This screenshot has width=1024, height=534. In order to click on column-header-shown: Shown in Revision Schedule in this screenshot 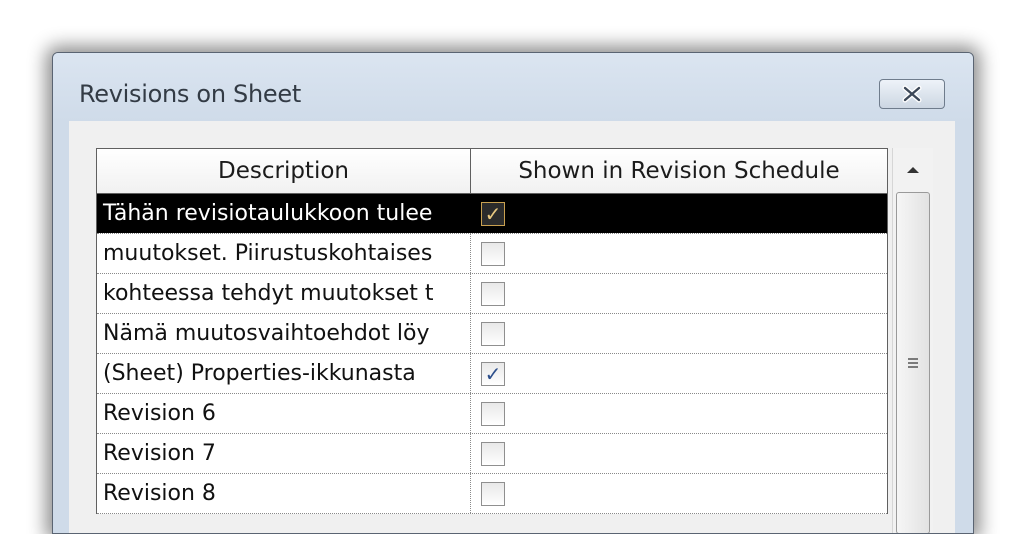, I will do `click(679, 171)`.